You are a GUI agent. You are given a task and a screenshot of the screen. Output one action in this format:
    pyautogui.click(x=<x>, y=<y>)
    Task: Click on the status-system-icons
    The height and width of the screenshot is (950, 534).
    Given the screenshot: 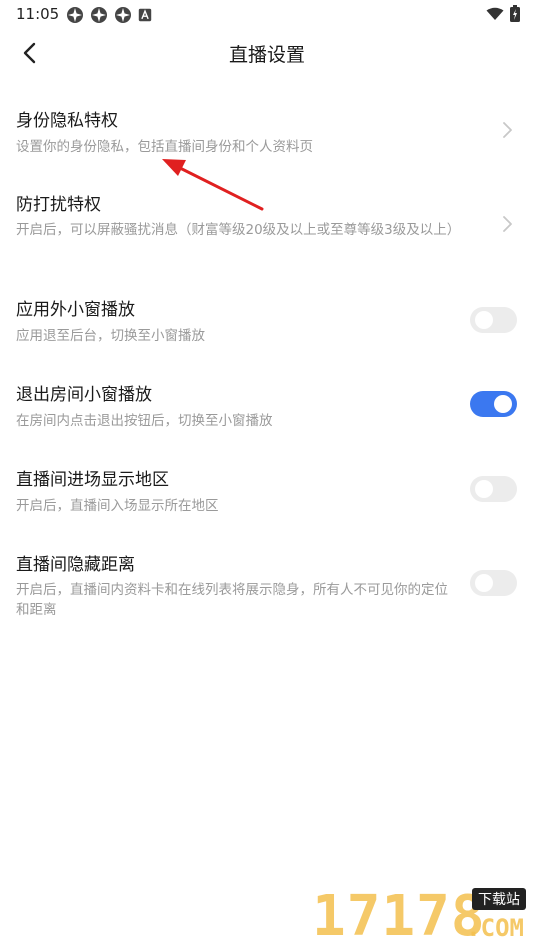 What is the action you would take?
    pyautogui.click(x=503, y=13)
    